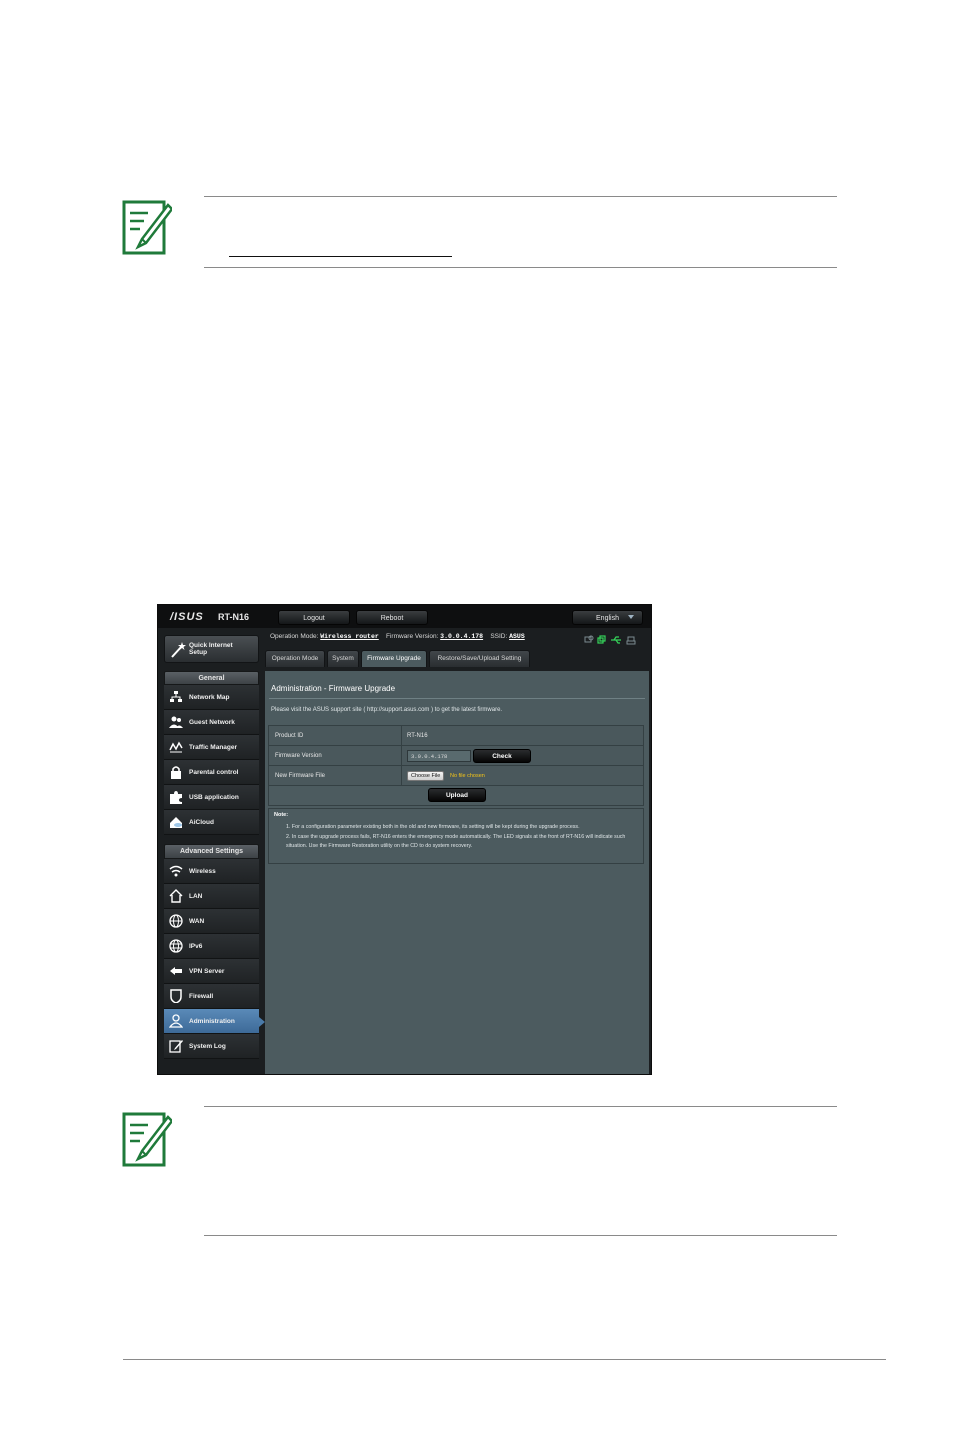 The height and width of the screenshot is (1437, 954). What do you see at coordinates (343, 658) in the screenshot?
I see `tab-system: System` at bounding box center [343, 658].